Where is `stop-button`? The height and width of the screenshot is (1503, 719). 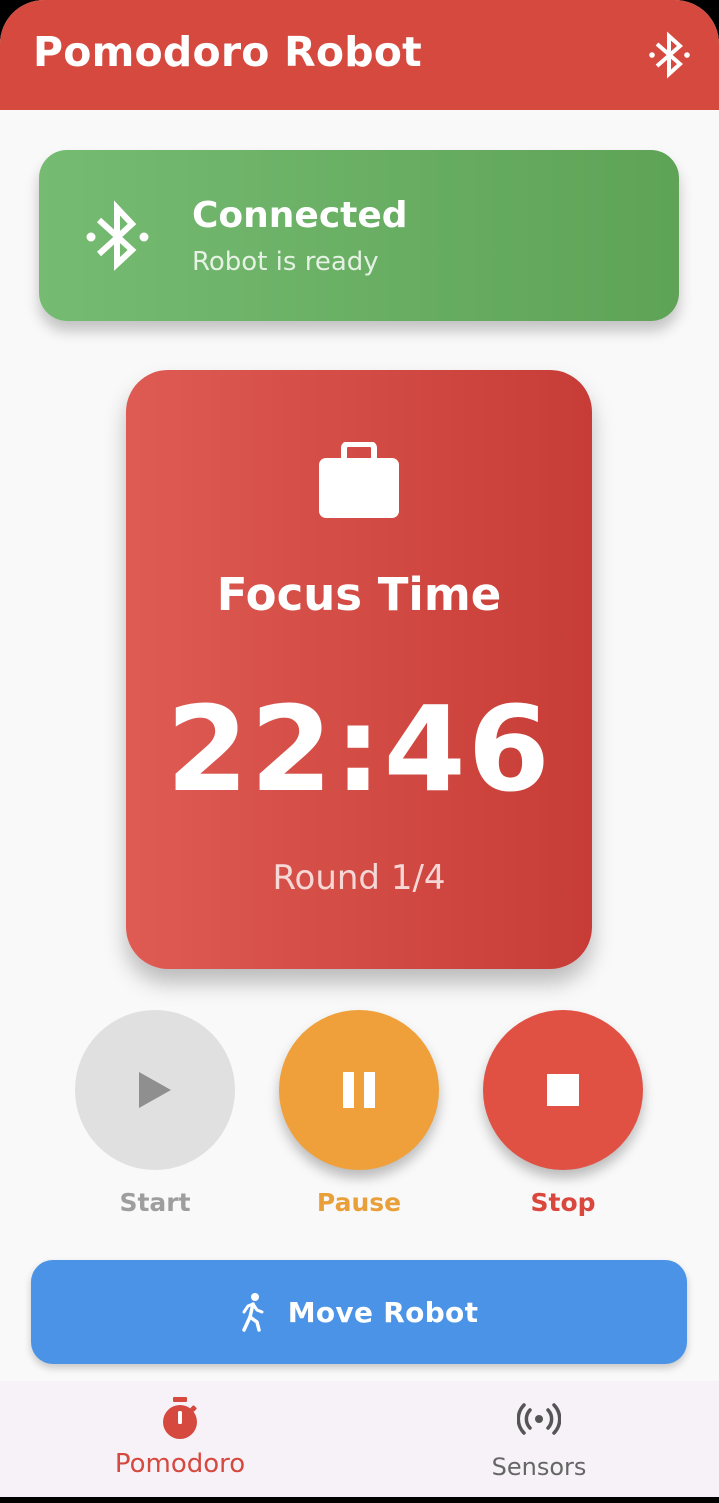
stop-button is located at coordinates (563, 1090).